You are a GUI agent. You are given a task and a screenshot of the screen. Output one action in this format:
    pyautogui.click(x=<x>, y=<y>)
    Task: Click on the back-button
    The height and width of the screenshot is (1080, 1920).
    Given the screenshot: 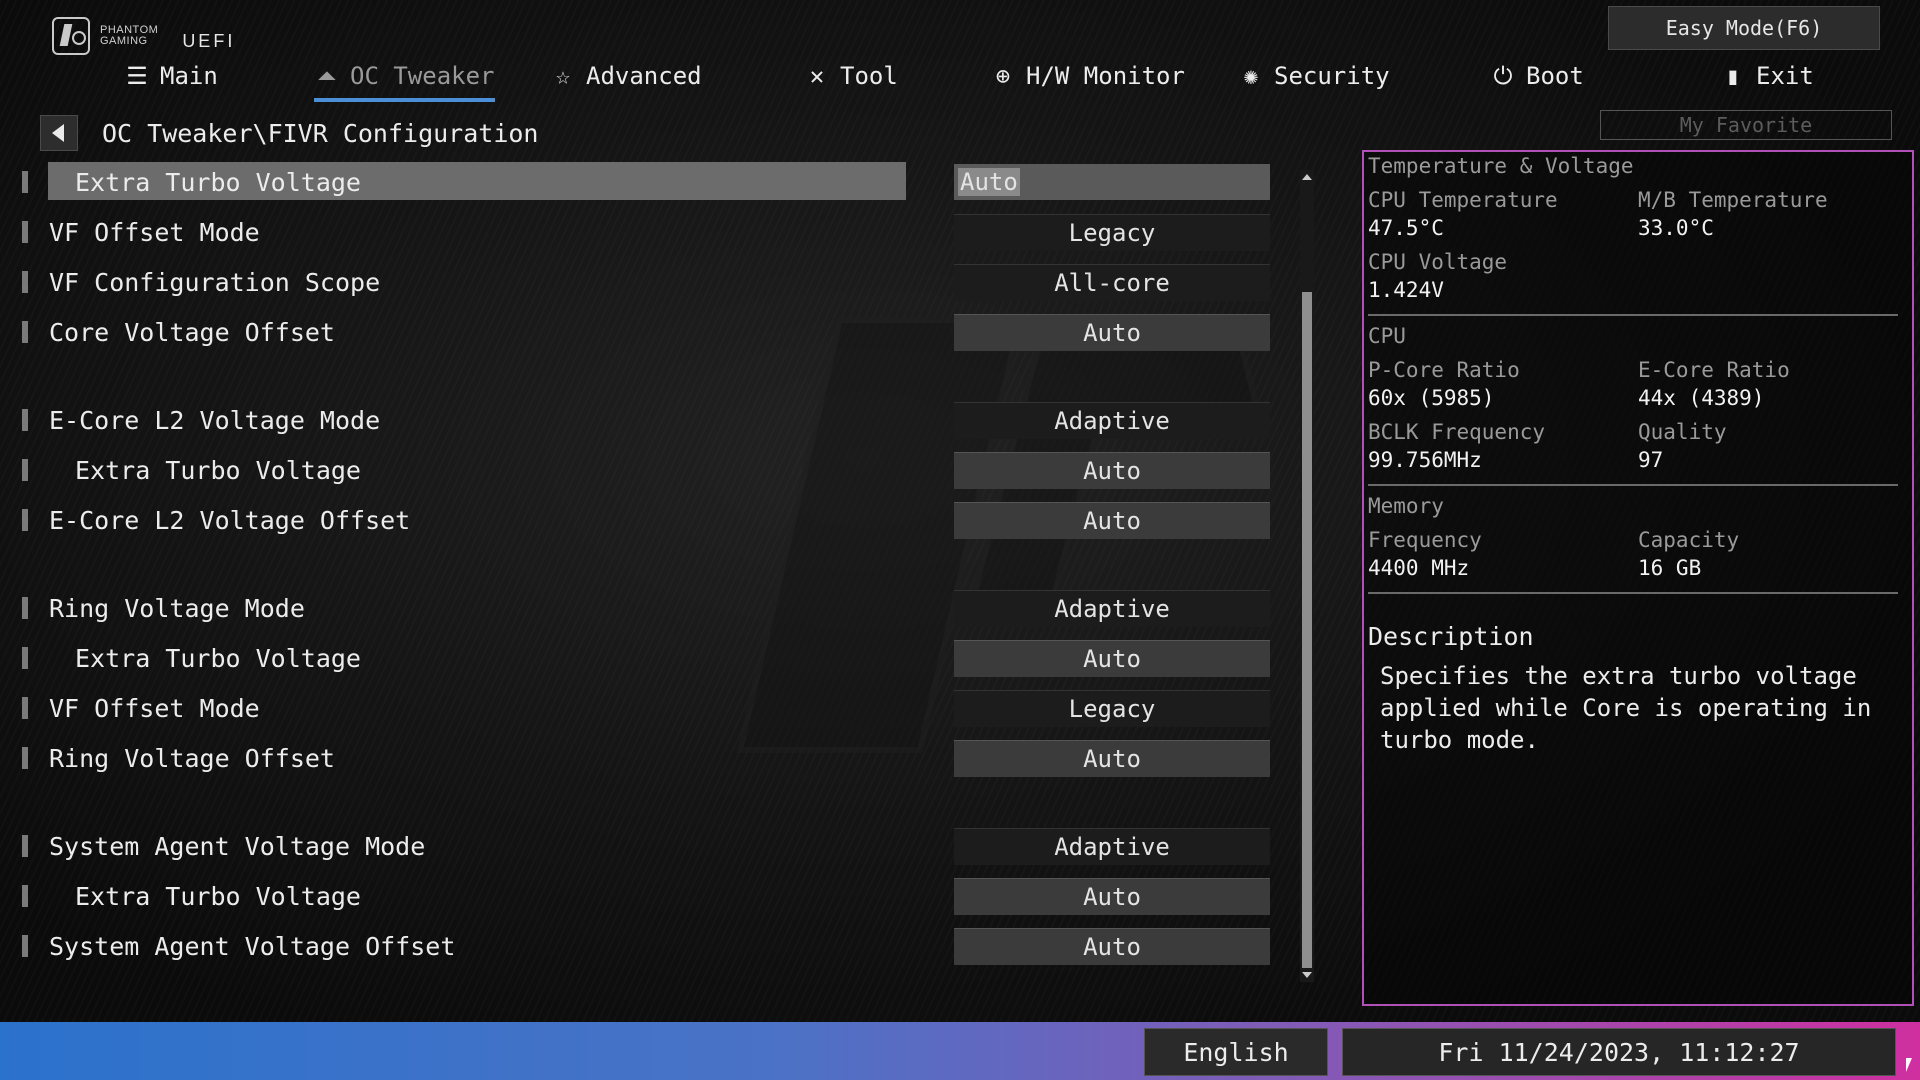 What is the action you would take?
    pyautogui.click(x=59, y=133)
    